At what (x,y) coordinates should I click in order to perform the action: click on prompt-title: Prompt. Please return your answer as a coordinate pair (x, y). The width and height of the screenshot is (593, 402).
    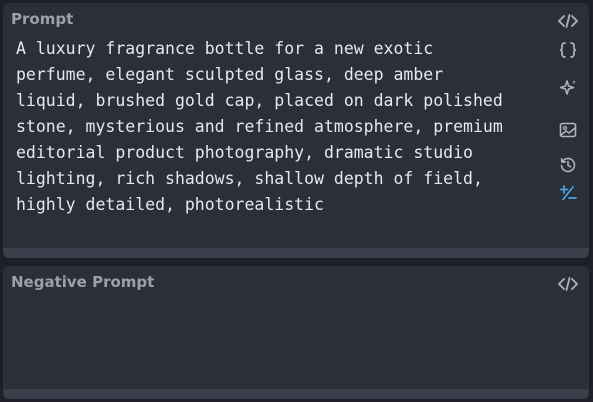
    Looking at the image, I should click on (42, 19).